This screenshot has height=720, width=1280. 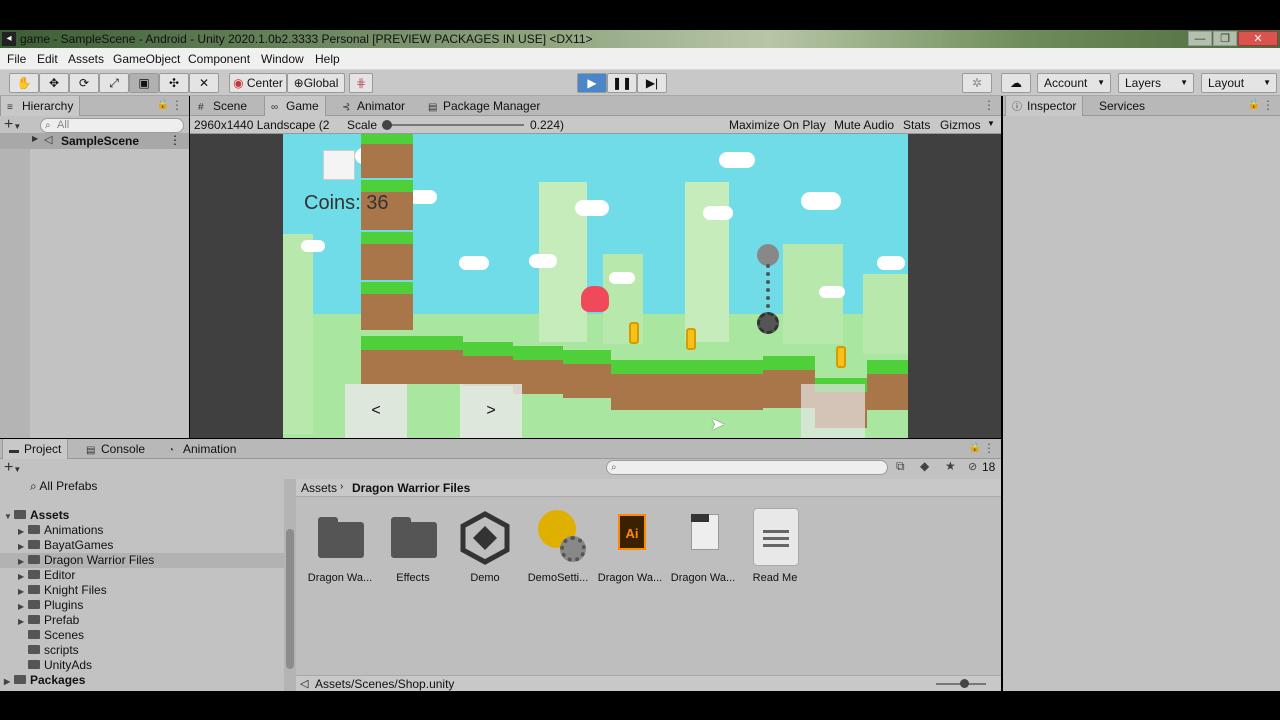 I want to click on scene-menu-icon: ⋮, so click(x=175, y=140).